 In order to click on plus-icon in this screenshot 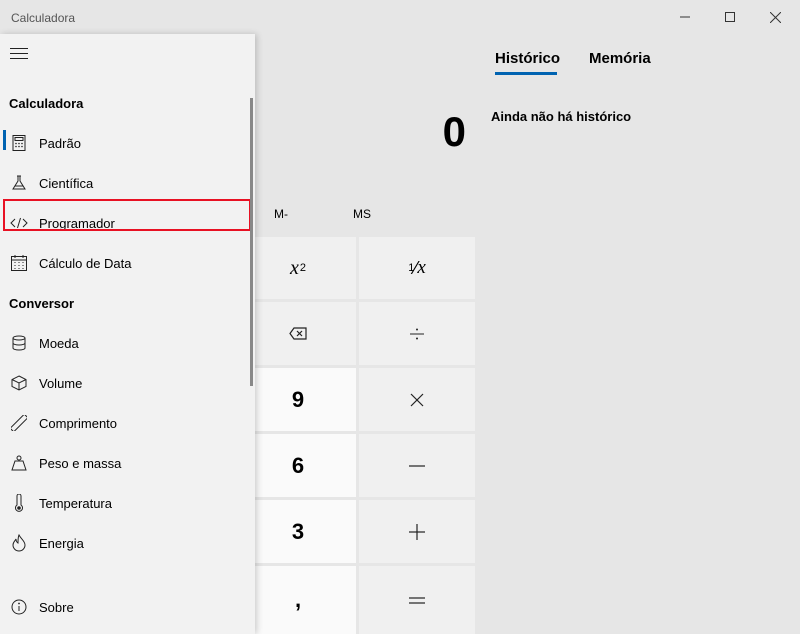, I will do `click(417, 531)`.